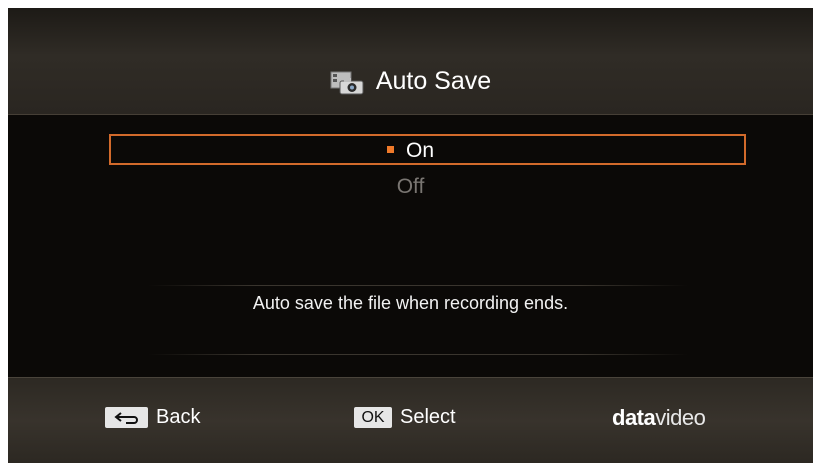 This screenshot has height=465, width=820. What do you see at coordinates (419, 150) in the screenshot?
I see `option-on-label: On` at bounding box center [419, 150].